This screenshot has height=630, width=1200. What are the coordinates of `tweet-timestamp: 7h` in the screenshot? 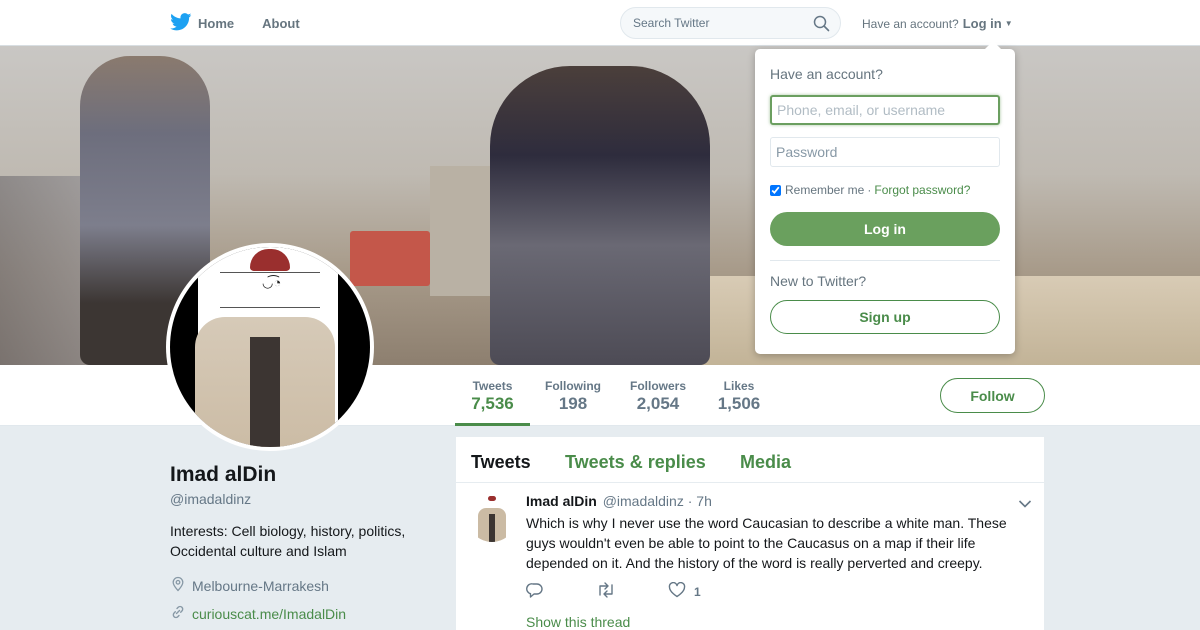 It's located at (704, 501).